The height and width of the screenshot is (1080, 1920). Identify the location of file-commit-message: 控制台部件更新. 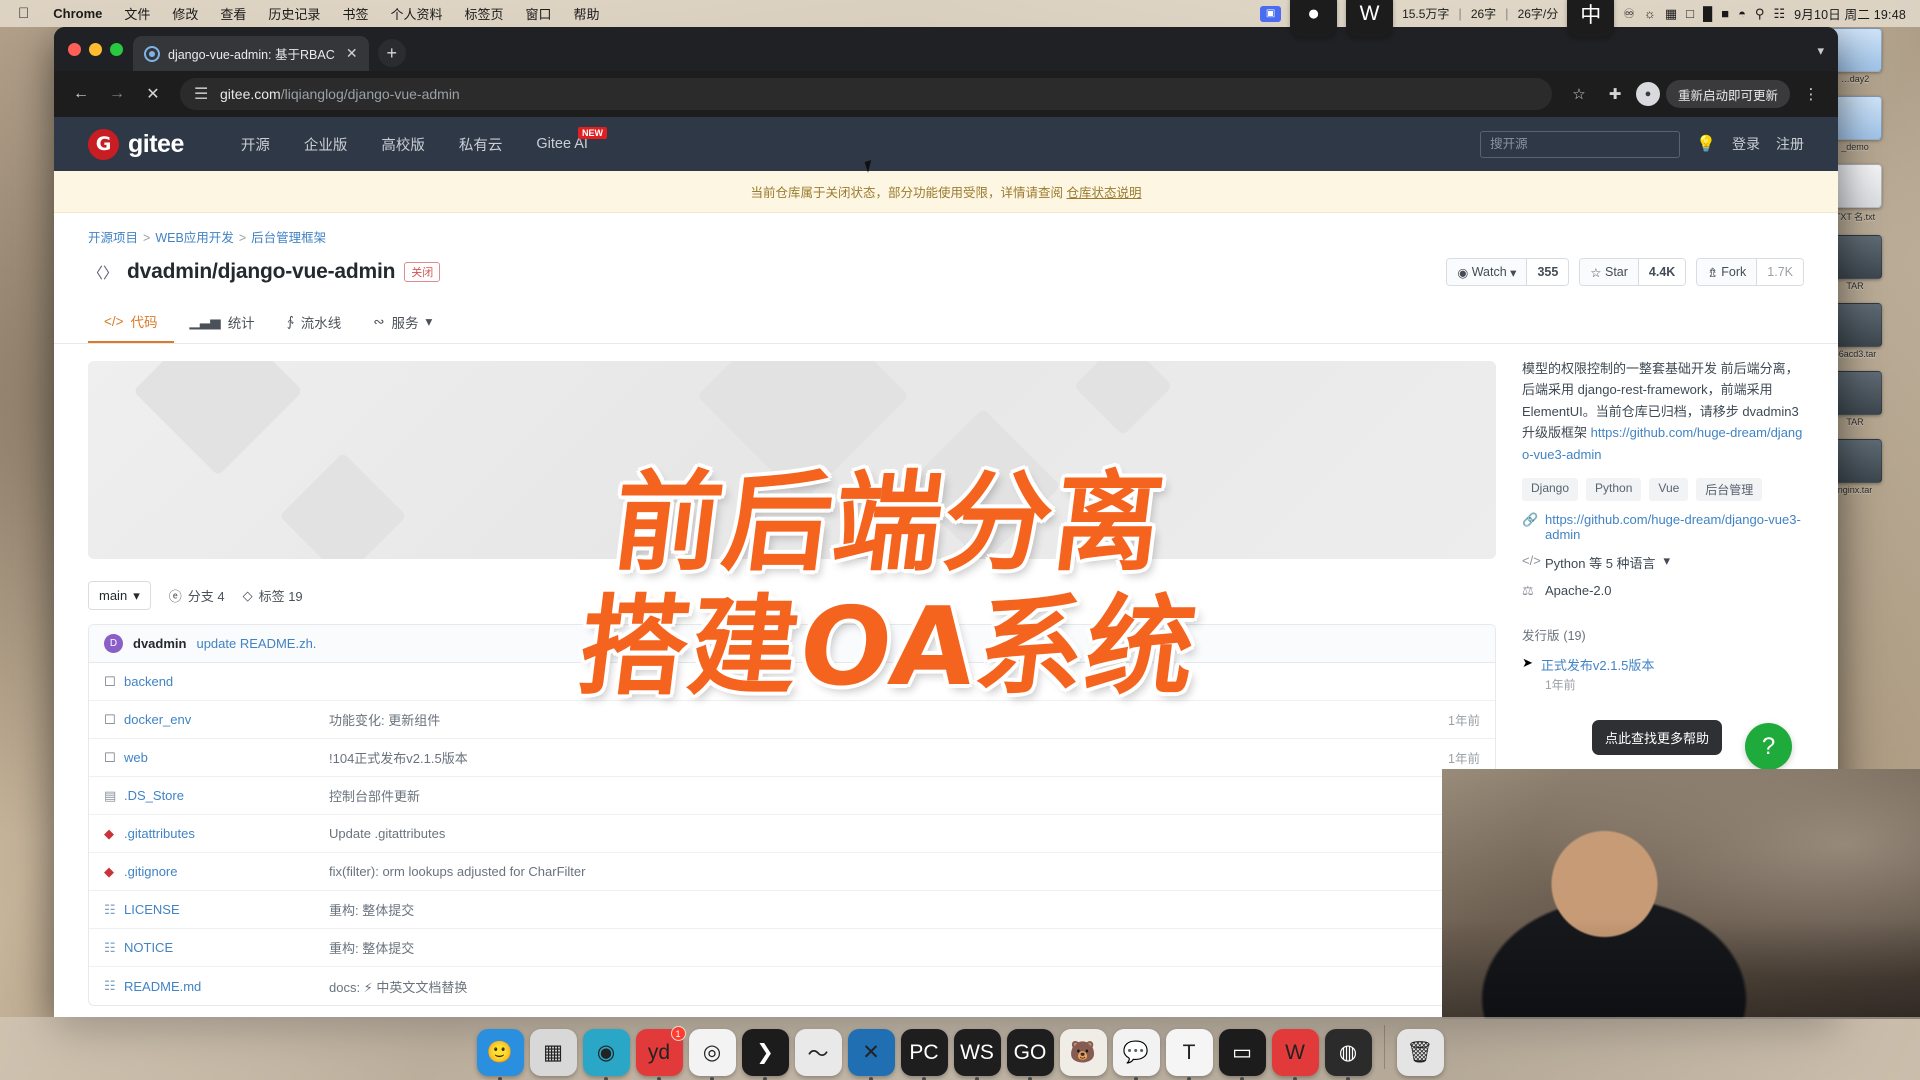
(875, 795).